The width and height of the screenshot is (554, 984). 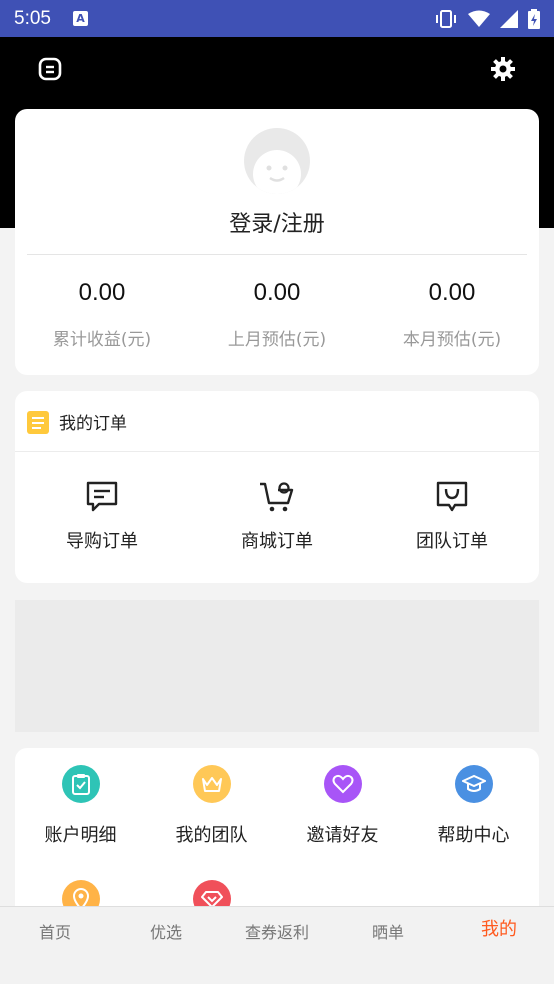 I want to click on login-register-link: 登录/注册, so click(x=277, y=222).